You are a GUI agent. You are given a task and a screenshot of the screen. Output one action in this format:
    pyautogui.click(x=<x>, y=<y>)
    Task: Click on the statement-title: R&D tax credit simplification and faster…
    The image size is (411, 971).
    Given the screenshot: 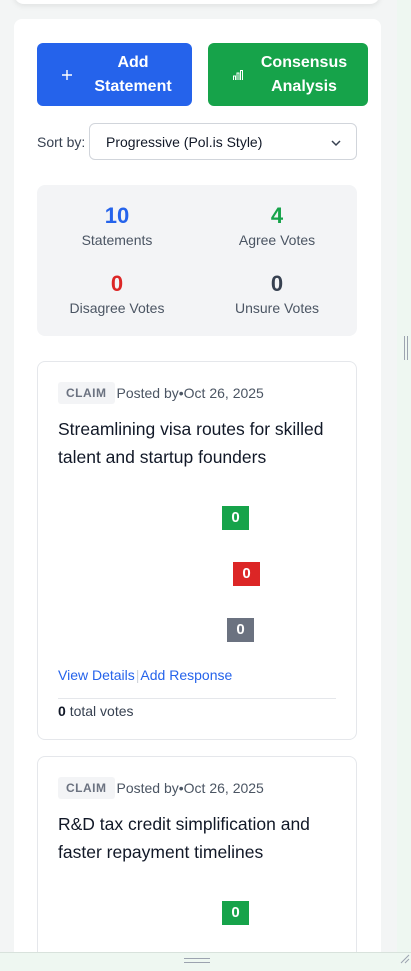 What is the action you would take?
    pyautogui.click(x=184, y=838)
    